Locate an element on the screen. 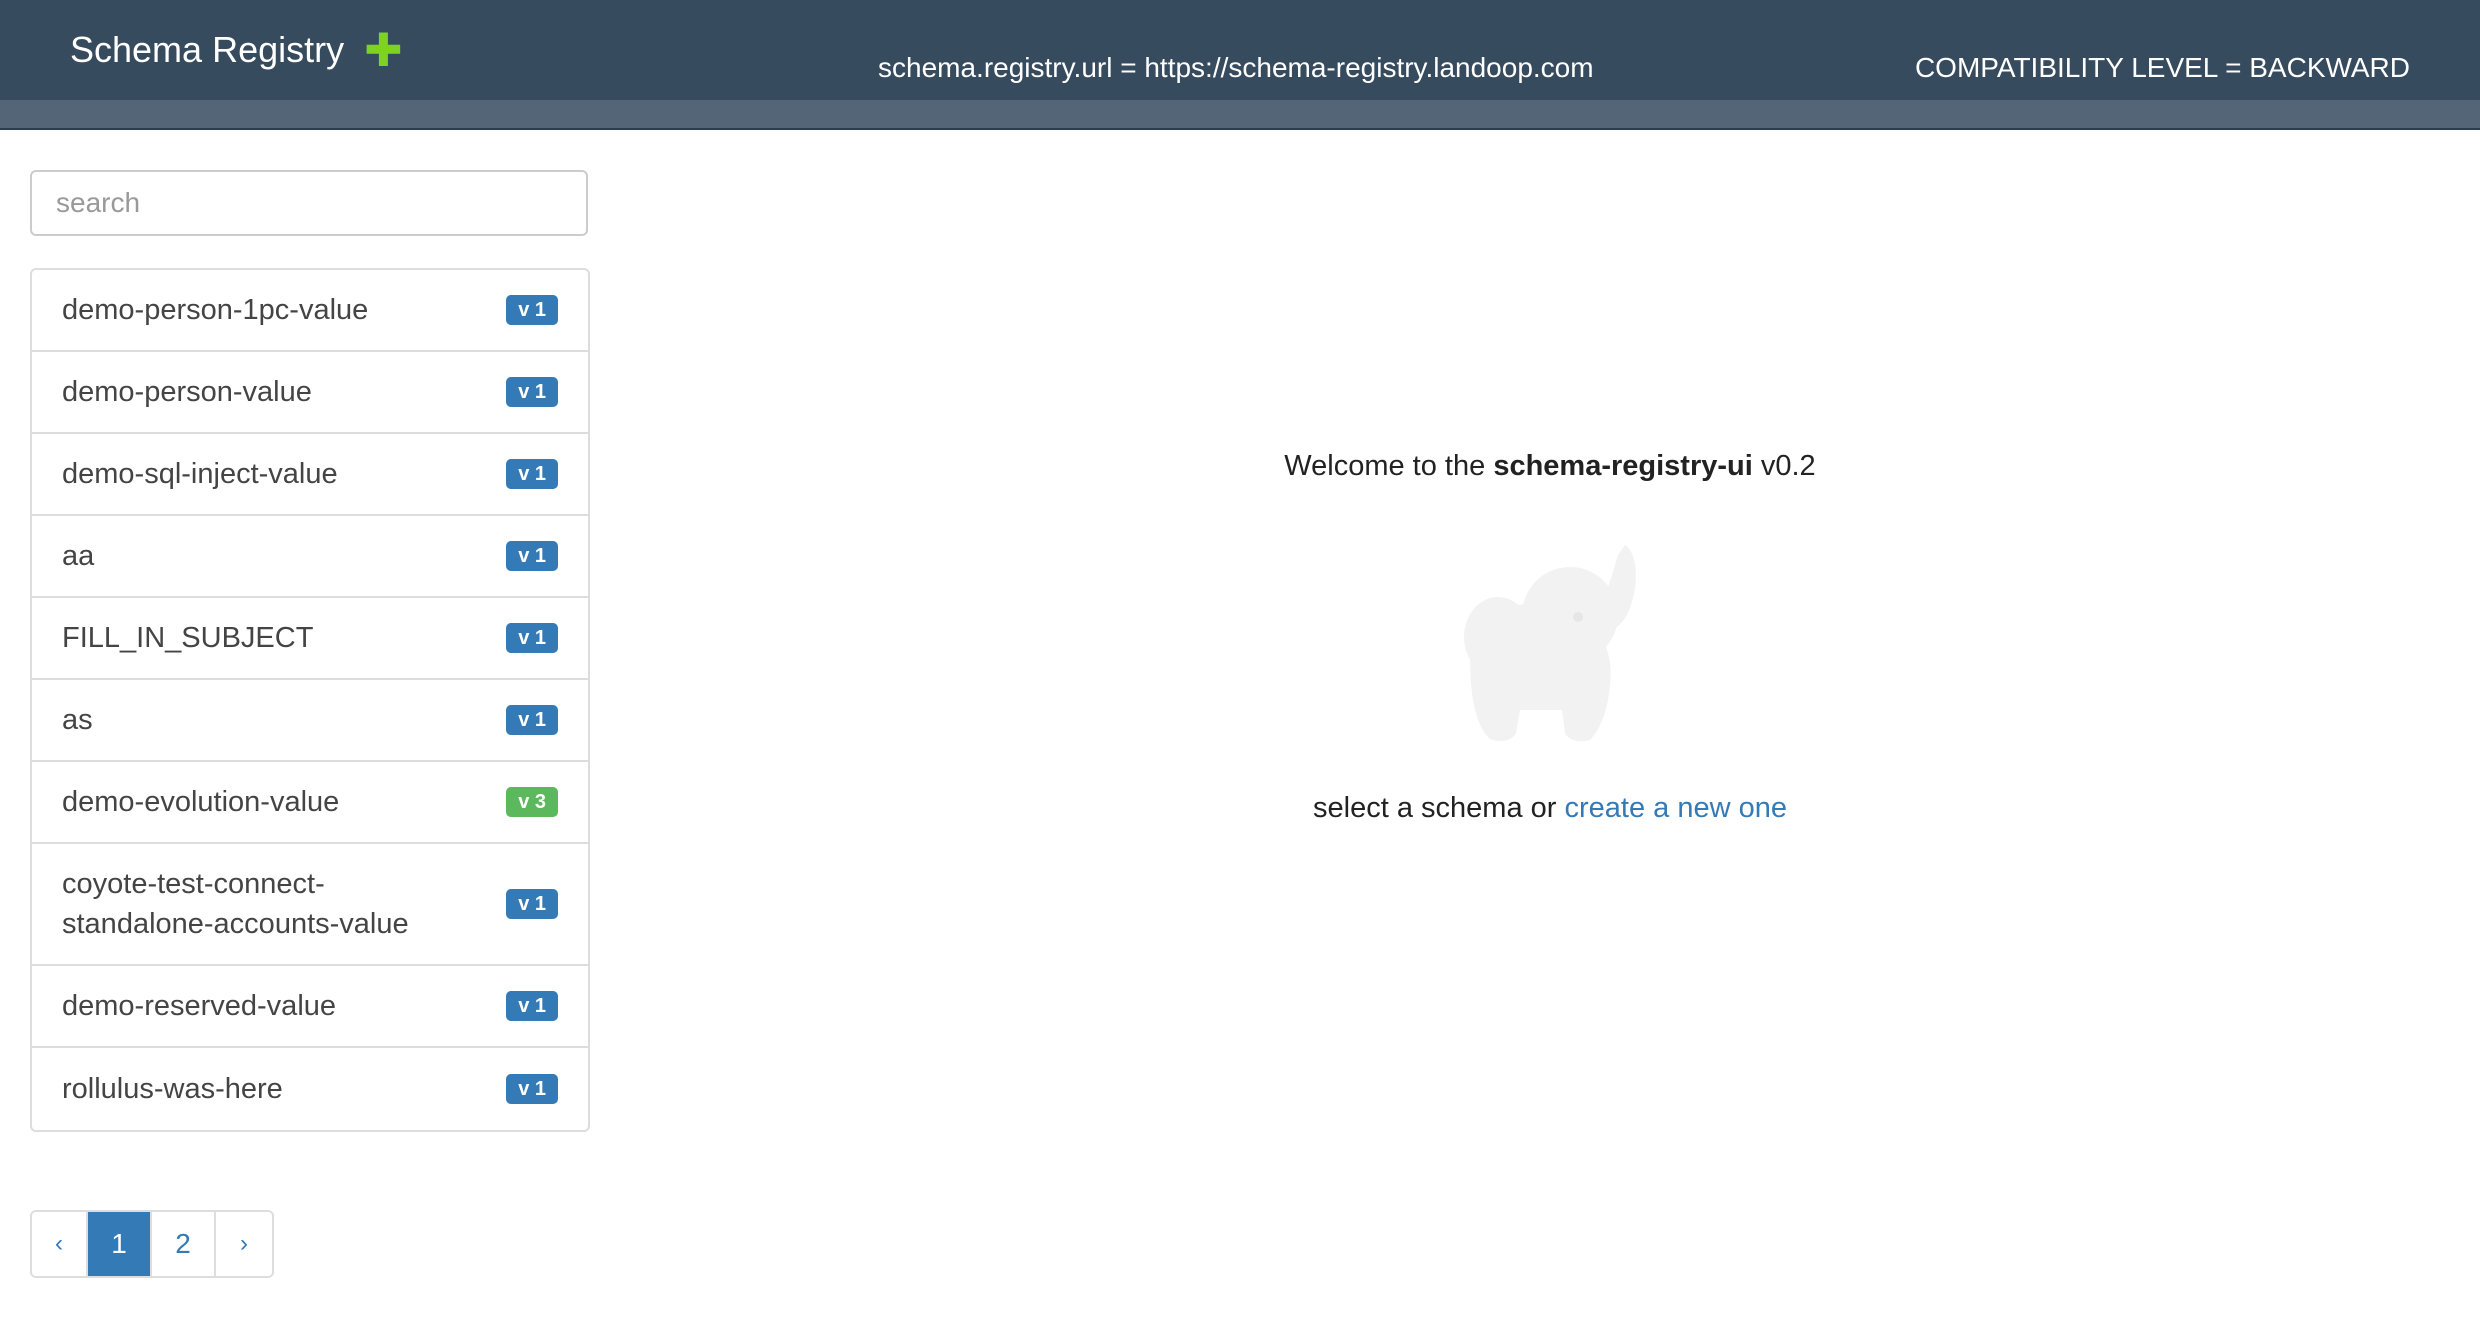 The image size is (2480, 1332). pagination-prev: ‹ is located at coordinates (60, 1244).